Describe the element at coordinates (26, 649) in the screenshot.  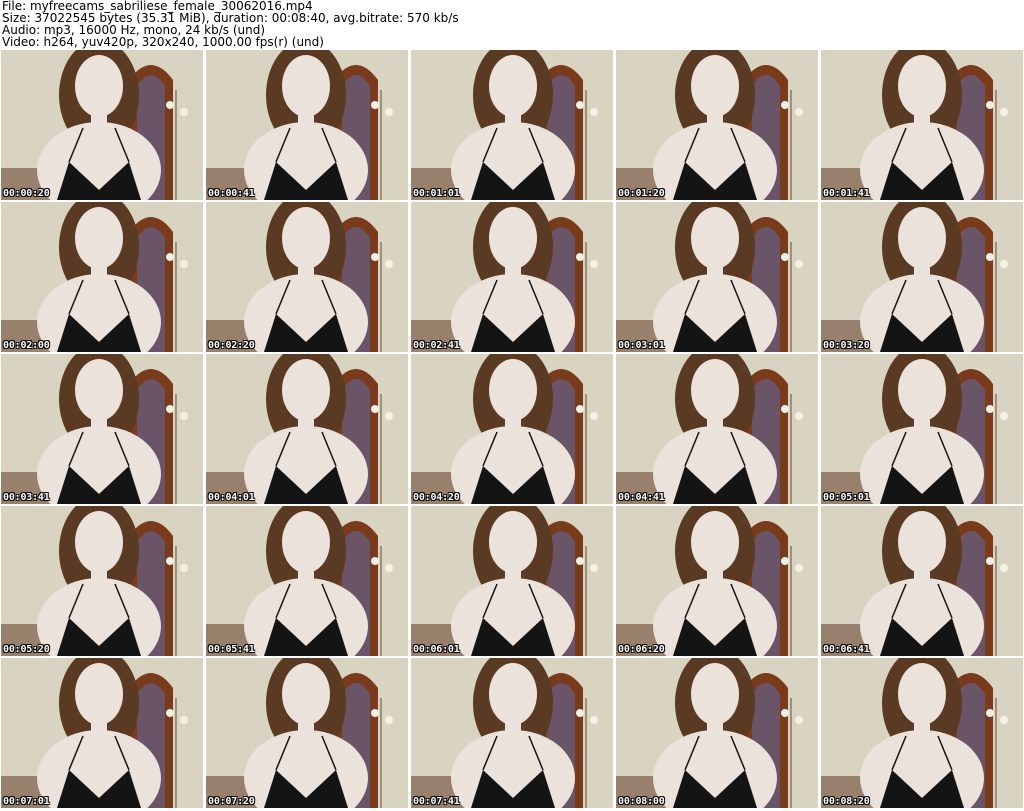
I see `frame-timestamp: 00:05:20` at that location.